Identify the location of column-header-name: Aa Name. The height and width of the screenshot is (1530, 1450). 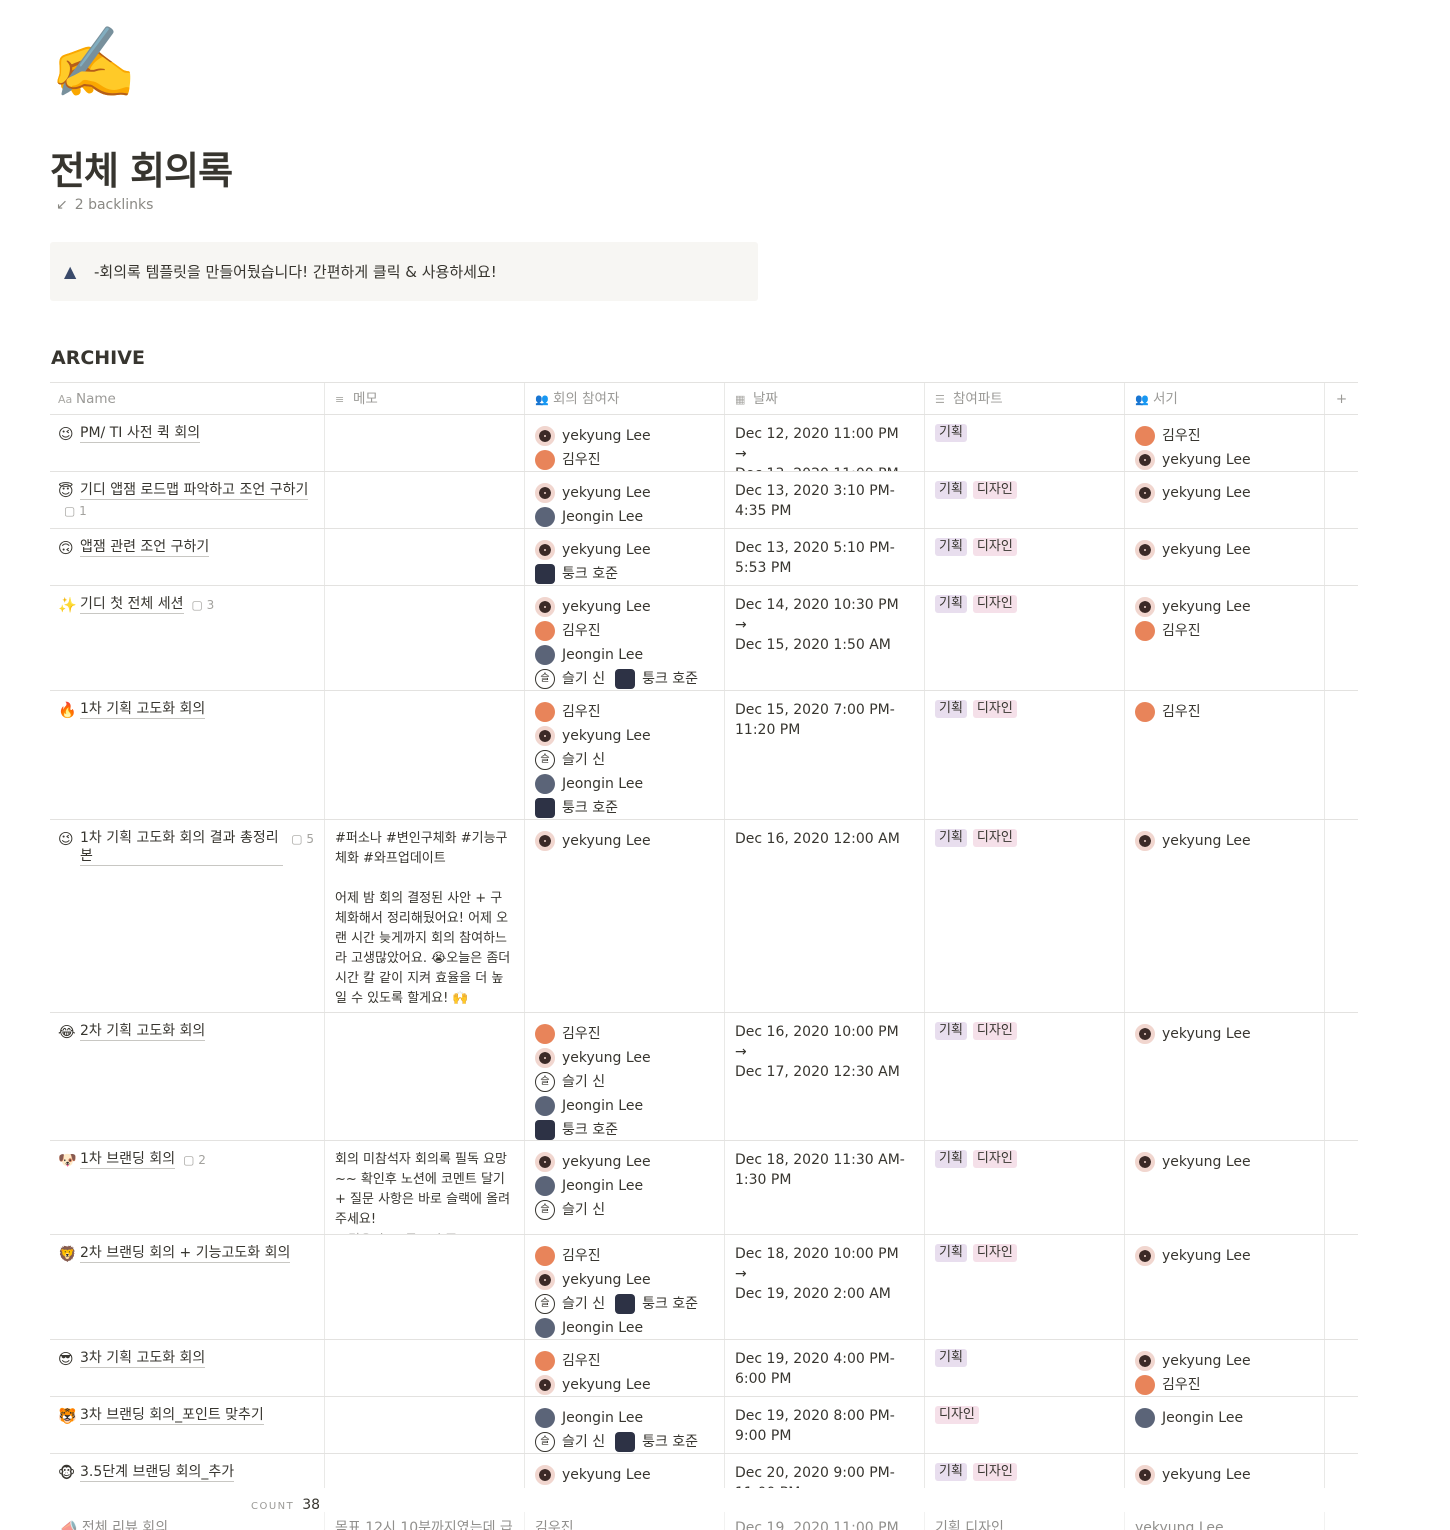
(187, 398).